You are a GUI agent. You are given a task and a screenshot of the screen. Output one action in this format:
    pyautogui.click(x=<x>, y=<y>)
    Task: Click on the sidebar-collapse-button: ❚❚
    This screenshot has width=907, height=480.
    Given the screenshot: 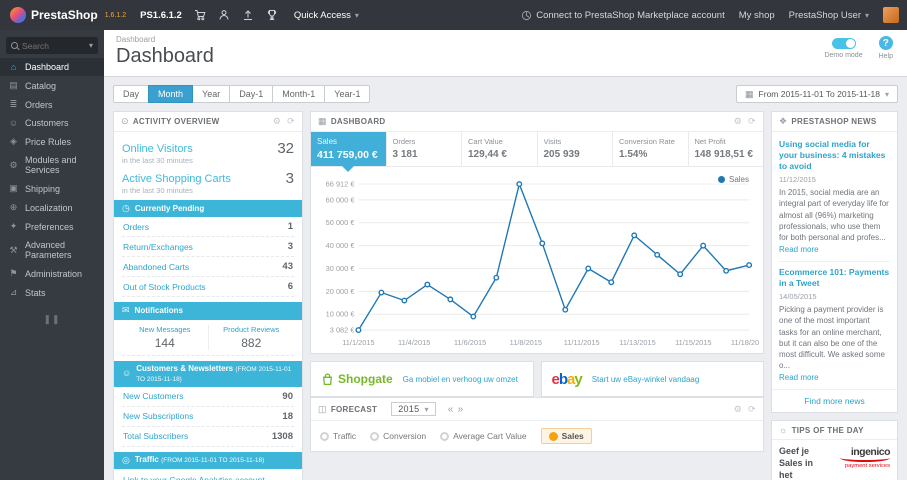 What is the action you would take?
    pyautogui.click(x=52, y=319)
    